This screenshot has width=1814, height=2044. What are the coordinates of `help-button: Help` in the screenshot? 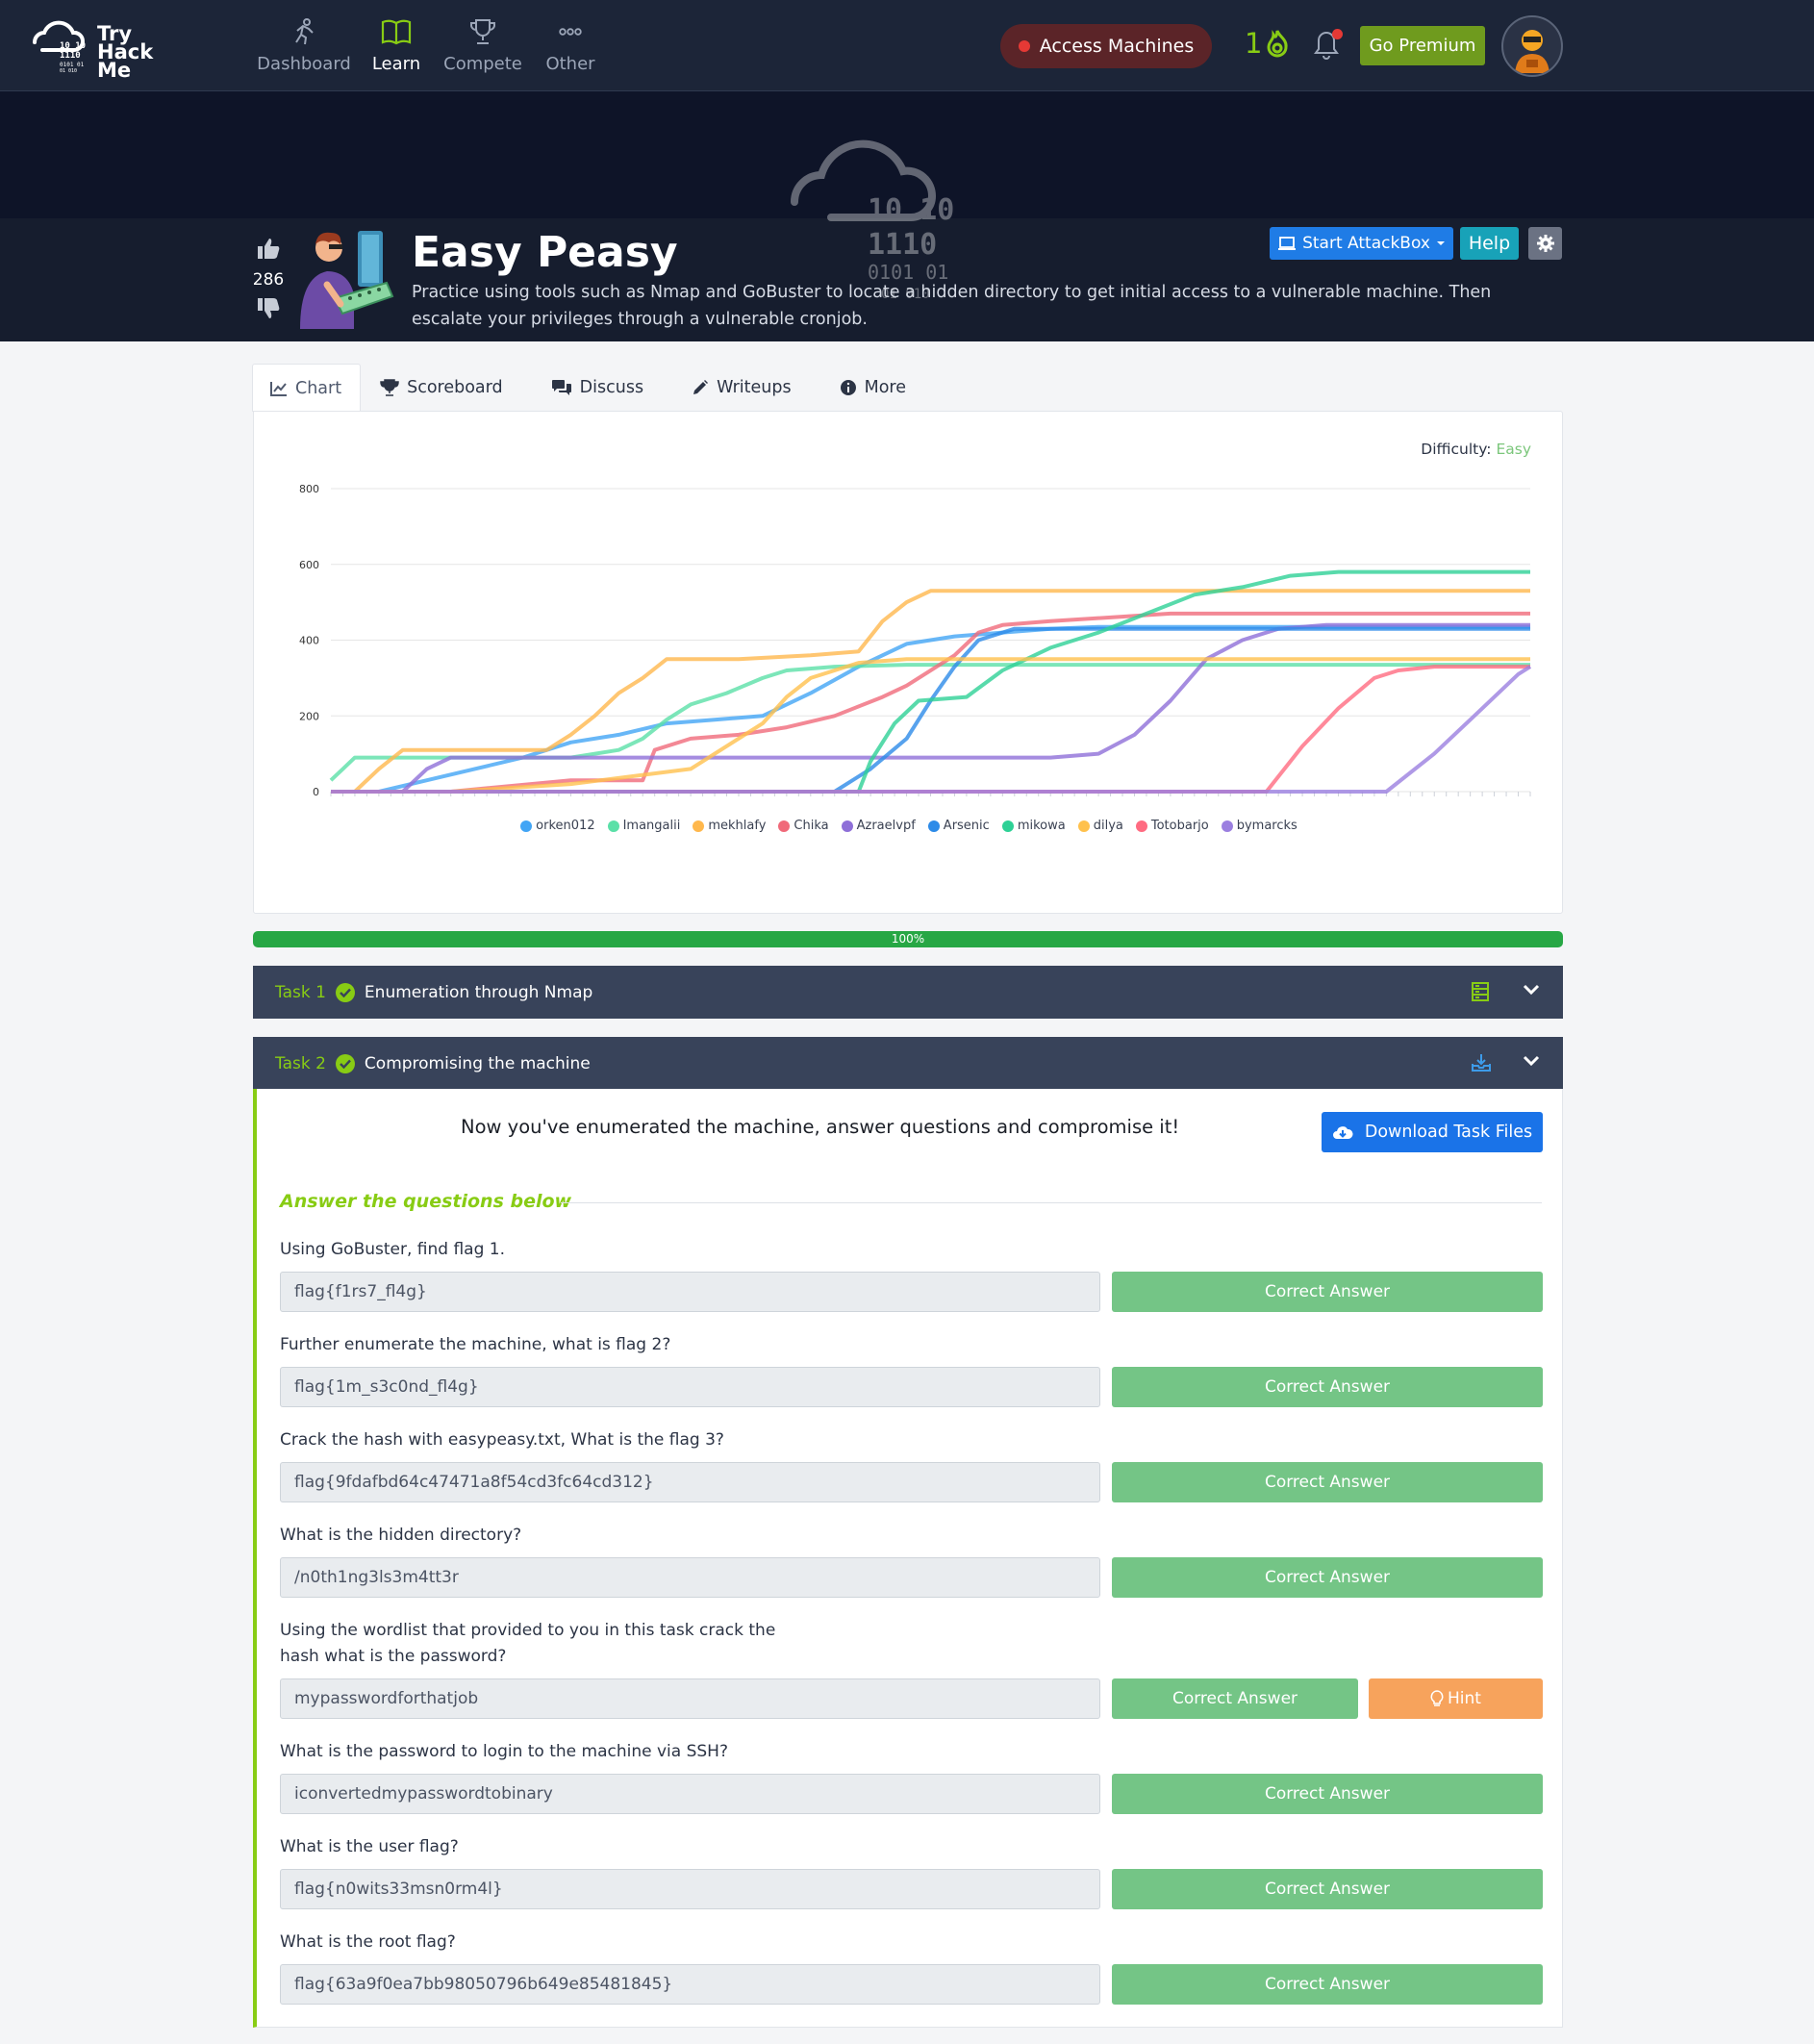 It's located at (1489, 243).